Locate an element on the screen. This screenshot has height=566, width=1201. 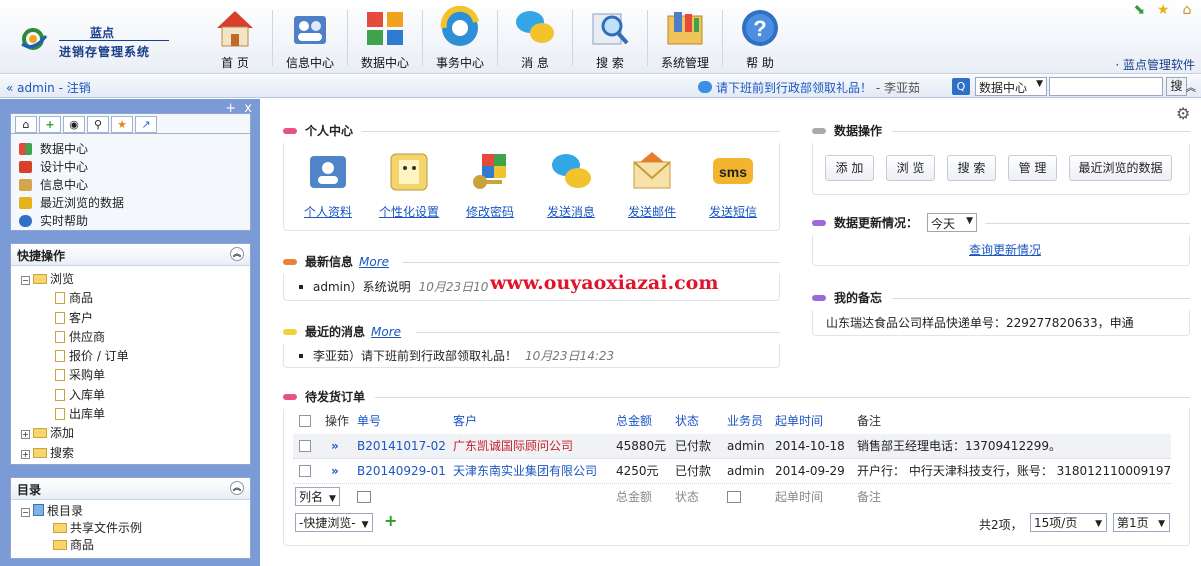
nav-search: 搜 索 is located at coordinates (610, 37).